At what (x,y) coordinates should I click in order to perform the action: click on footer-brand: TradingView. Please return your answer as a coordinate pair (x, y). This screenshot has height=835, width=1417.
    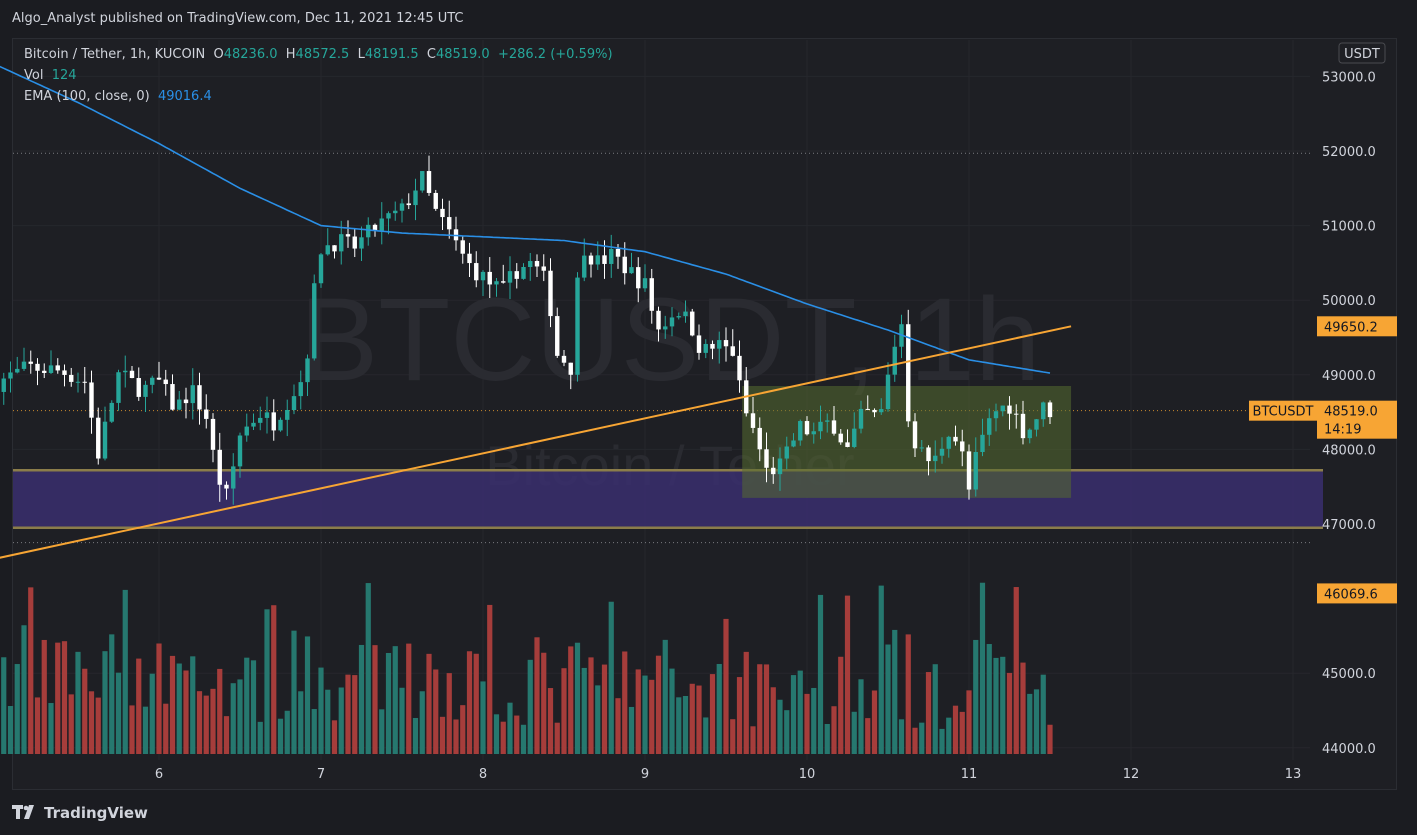
    Looking at the image, I should click on (80, 813).